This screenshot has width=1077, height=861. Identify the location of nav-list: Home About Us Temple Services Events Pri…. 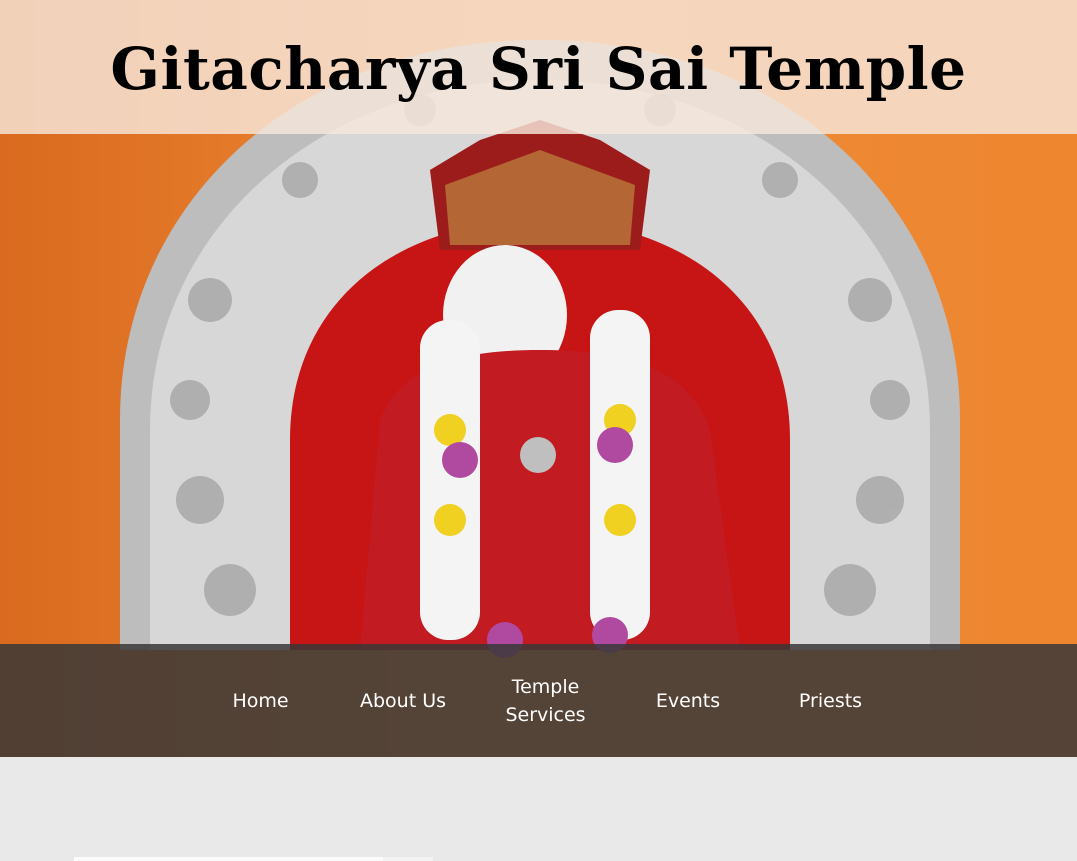
(545, 701).